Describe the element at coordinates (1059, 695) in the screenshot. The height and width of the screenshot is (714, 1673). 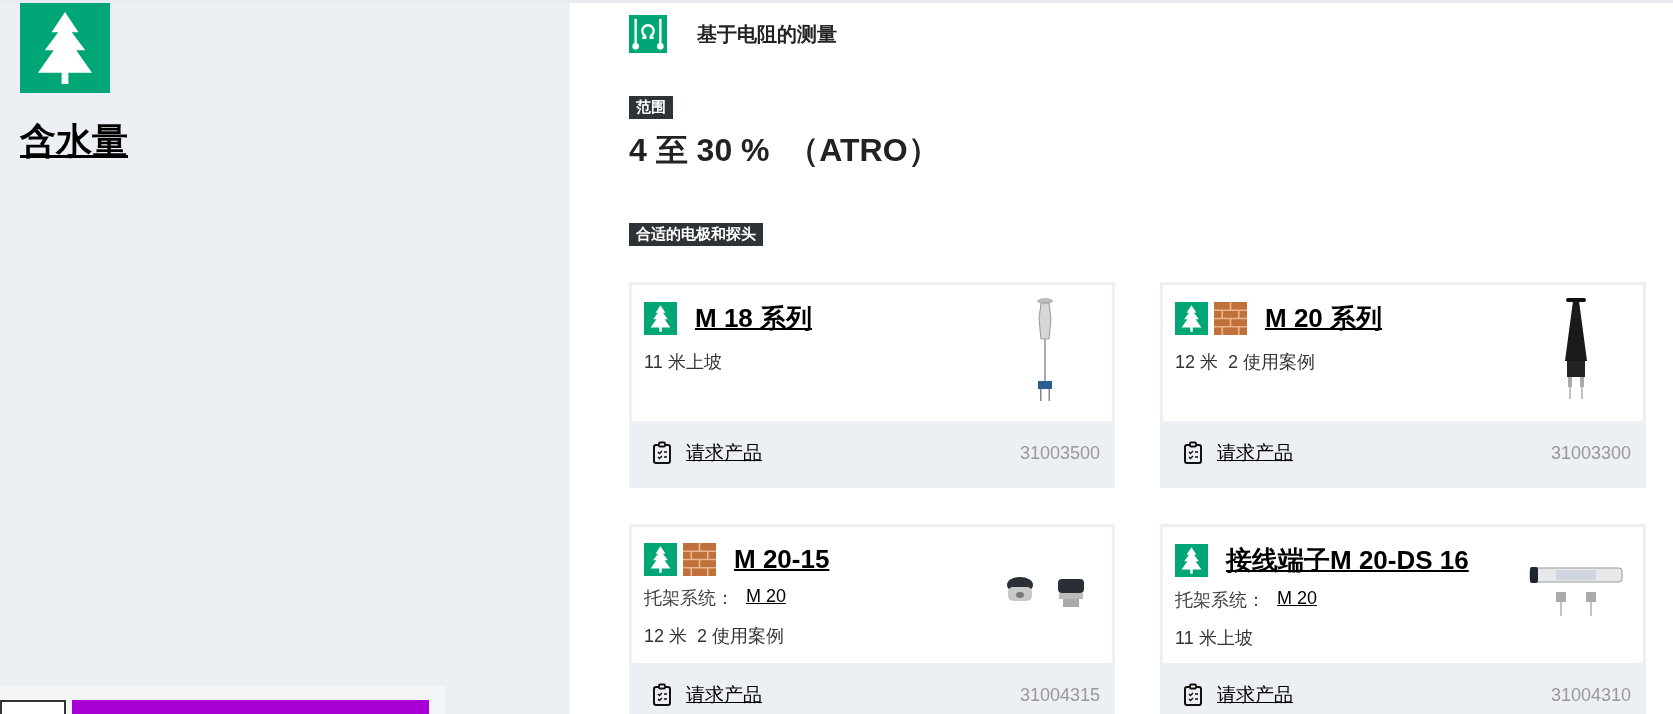
I see `product-number: 31004315` at that location.